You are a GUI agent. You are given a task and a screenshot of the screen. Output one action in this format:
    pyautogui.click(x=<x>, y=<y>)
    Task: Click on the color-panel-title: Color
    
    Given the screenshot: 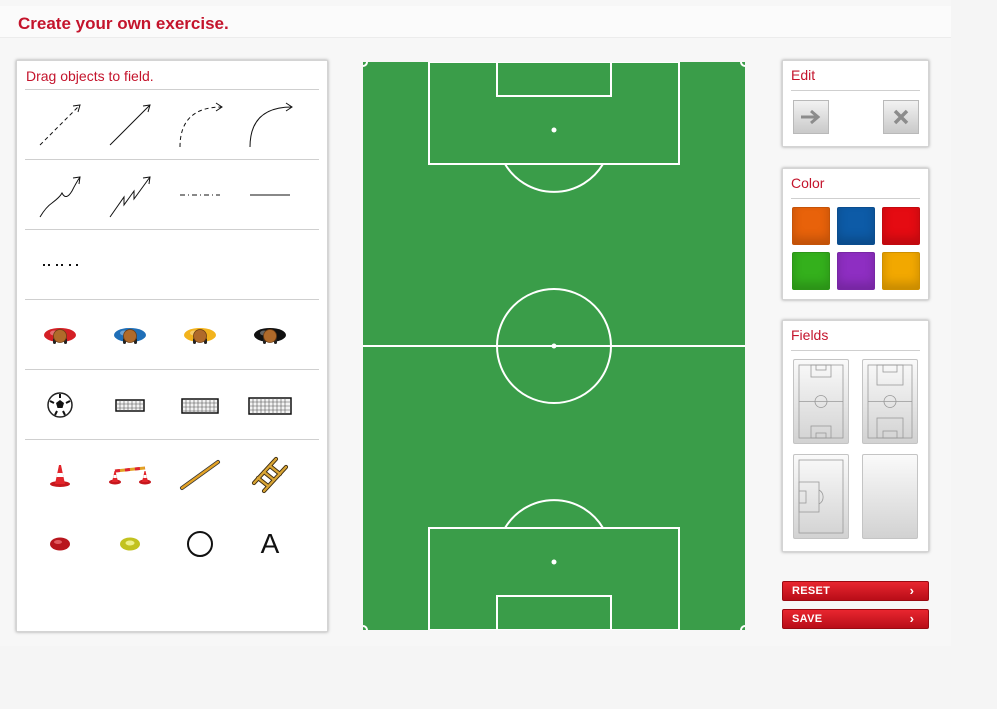 What is the action you would take?
    pyautogui.click(x=808, y=183)
    